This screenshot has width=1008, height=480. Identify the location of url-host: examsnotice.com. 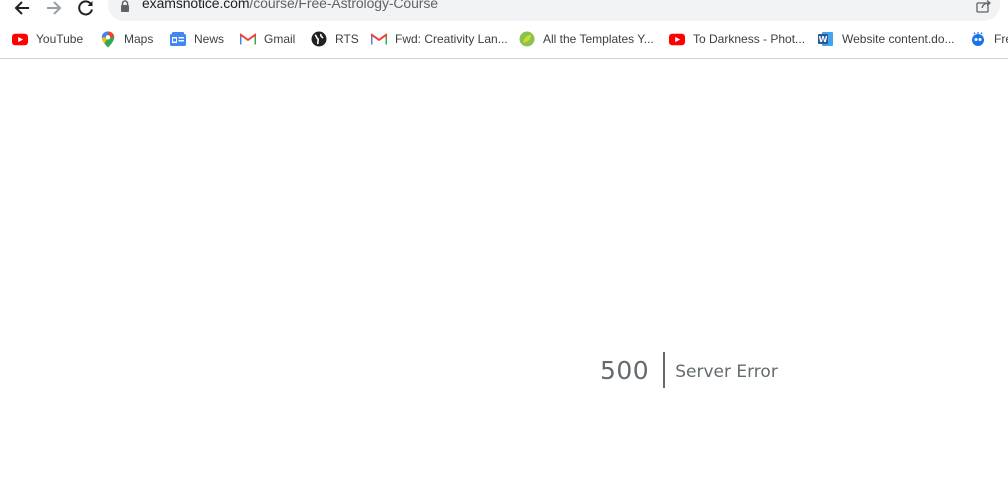
(196, 5).